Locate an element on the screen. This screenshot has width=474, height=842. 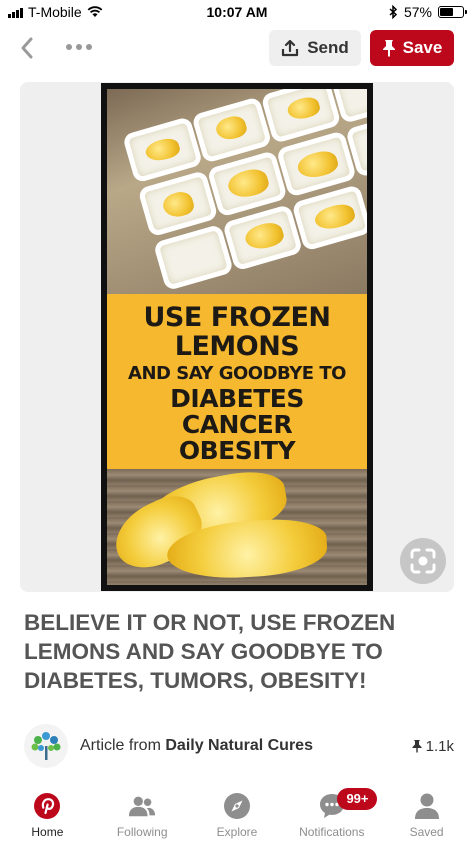
source-avatar is located at coordinates (46, 746).